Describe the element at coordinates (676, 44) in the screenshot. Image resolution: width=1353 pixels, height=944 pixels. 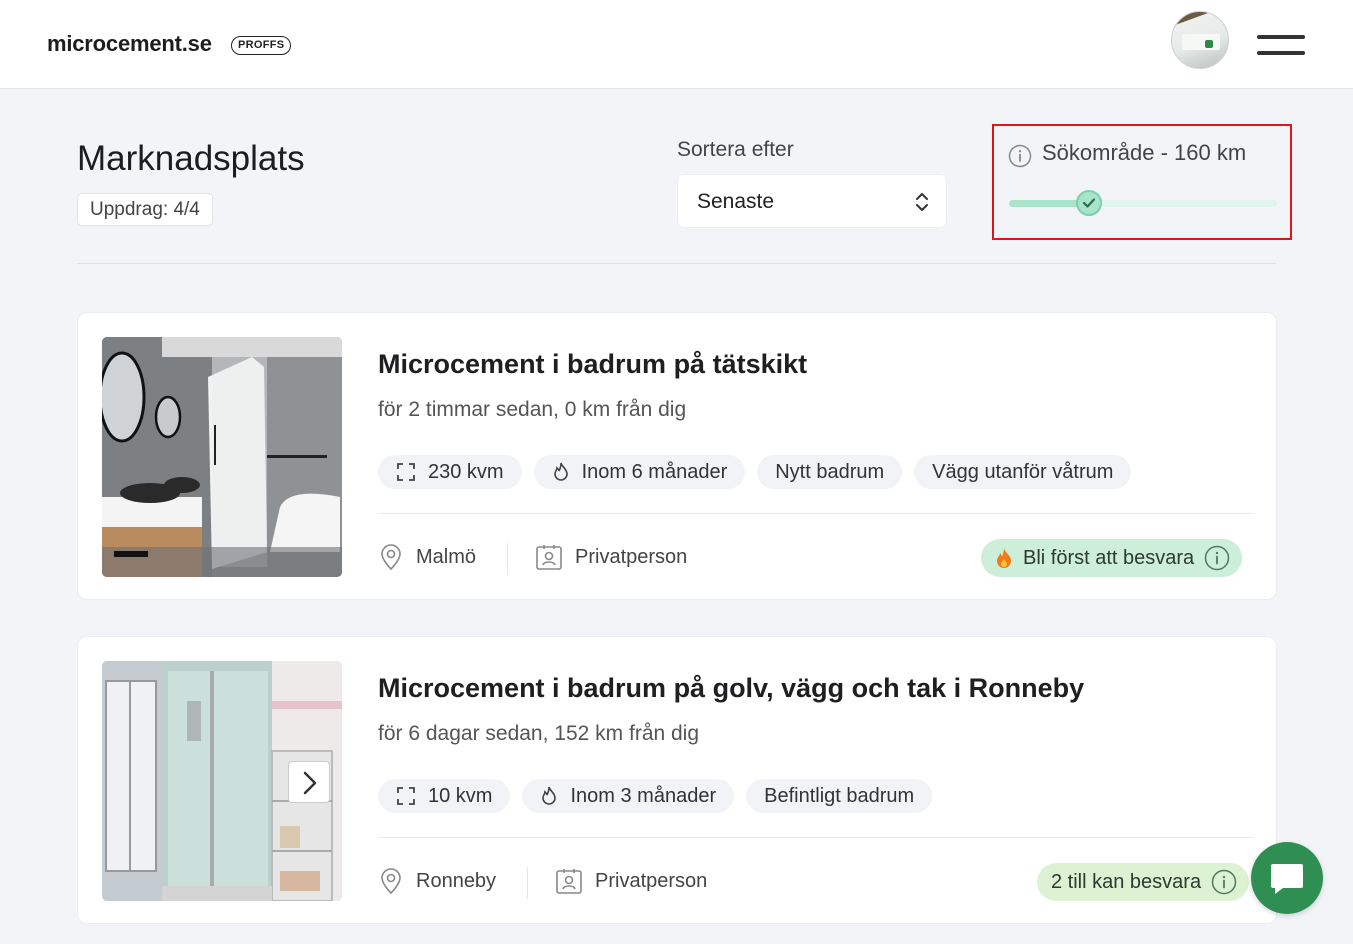
I see `top-bar: microcement.se PROFFS` at that location.